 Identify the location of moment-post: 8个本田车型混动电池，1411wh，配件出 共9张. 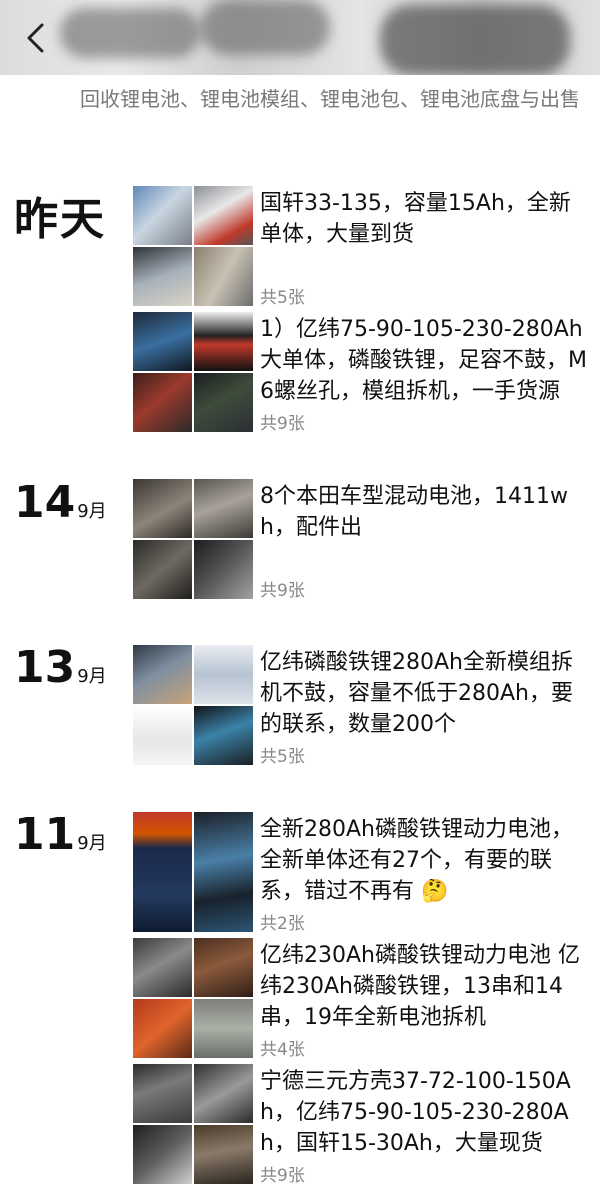
(363, 540).